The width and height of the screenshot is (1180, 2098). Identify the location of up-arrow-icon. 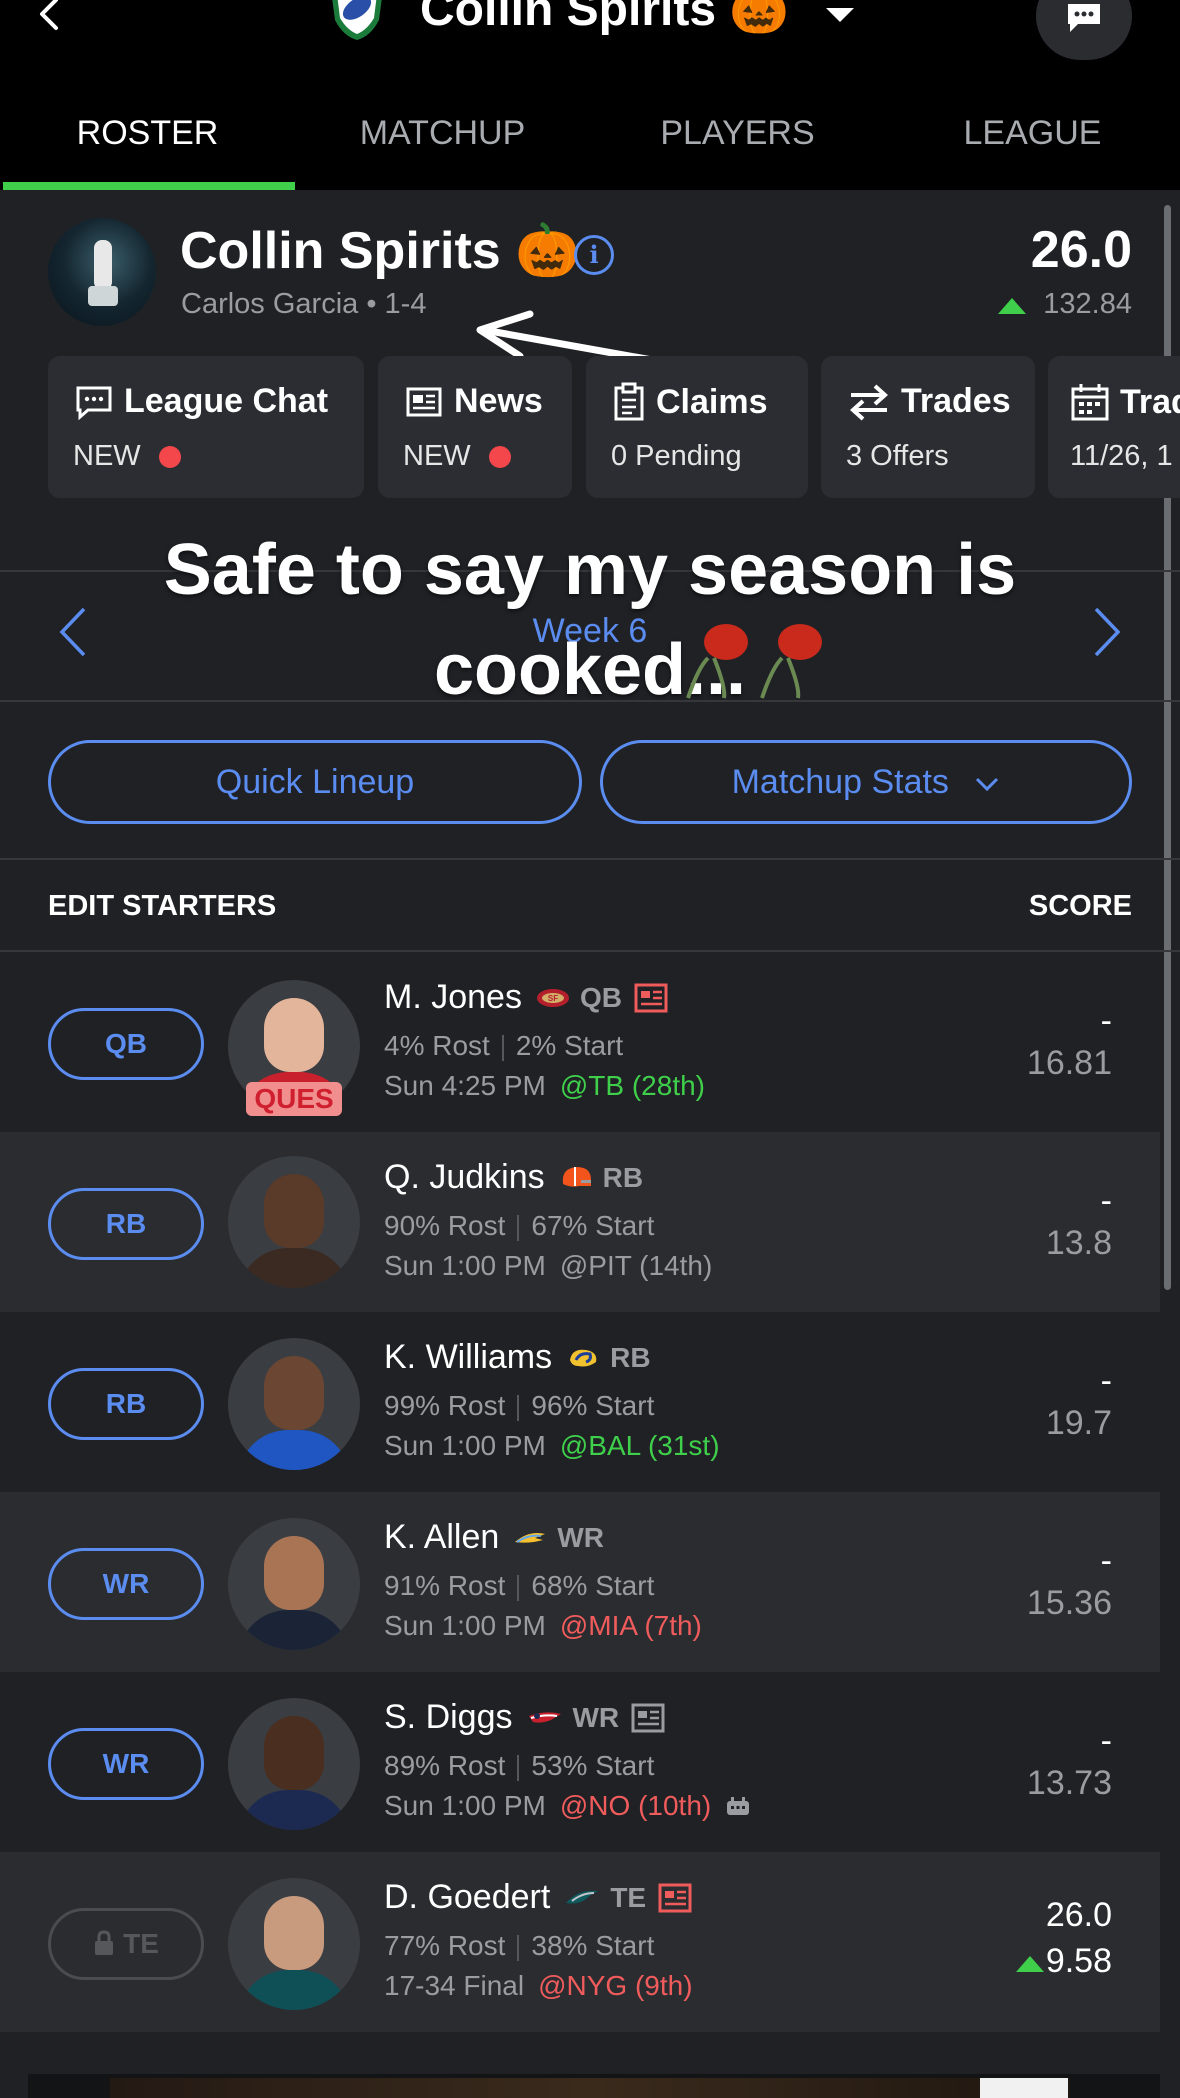
(1030, 1964).